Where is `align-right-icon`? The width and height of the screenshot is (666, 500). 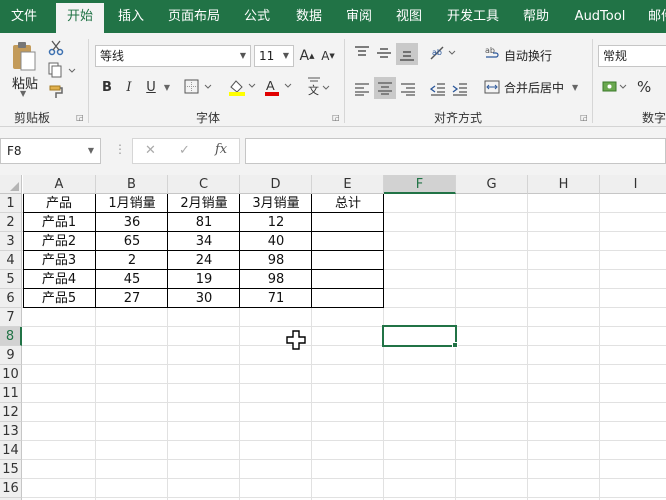 align-right-icon is located at coordinates (408, 89).